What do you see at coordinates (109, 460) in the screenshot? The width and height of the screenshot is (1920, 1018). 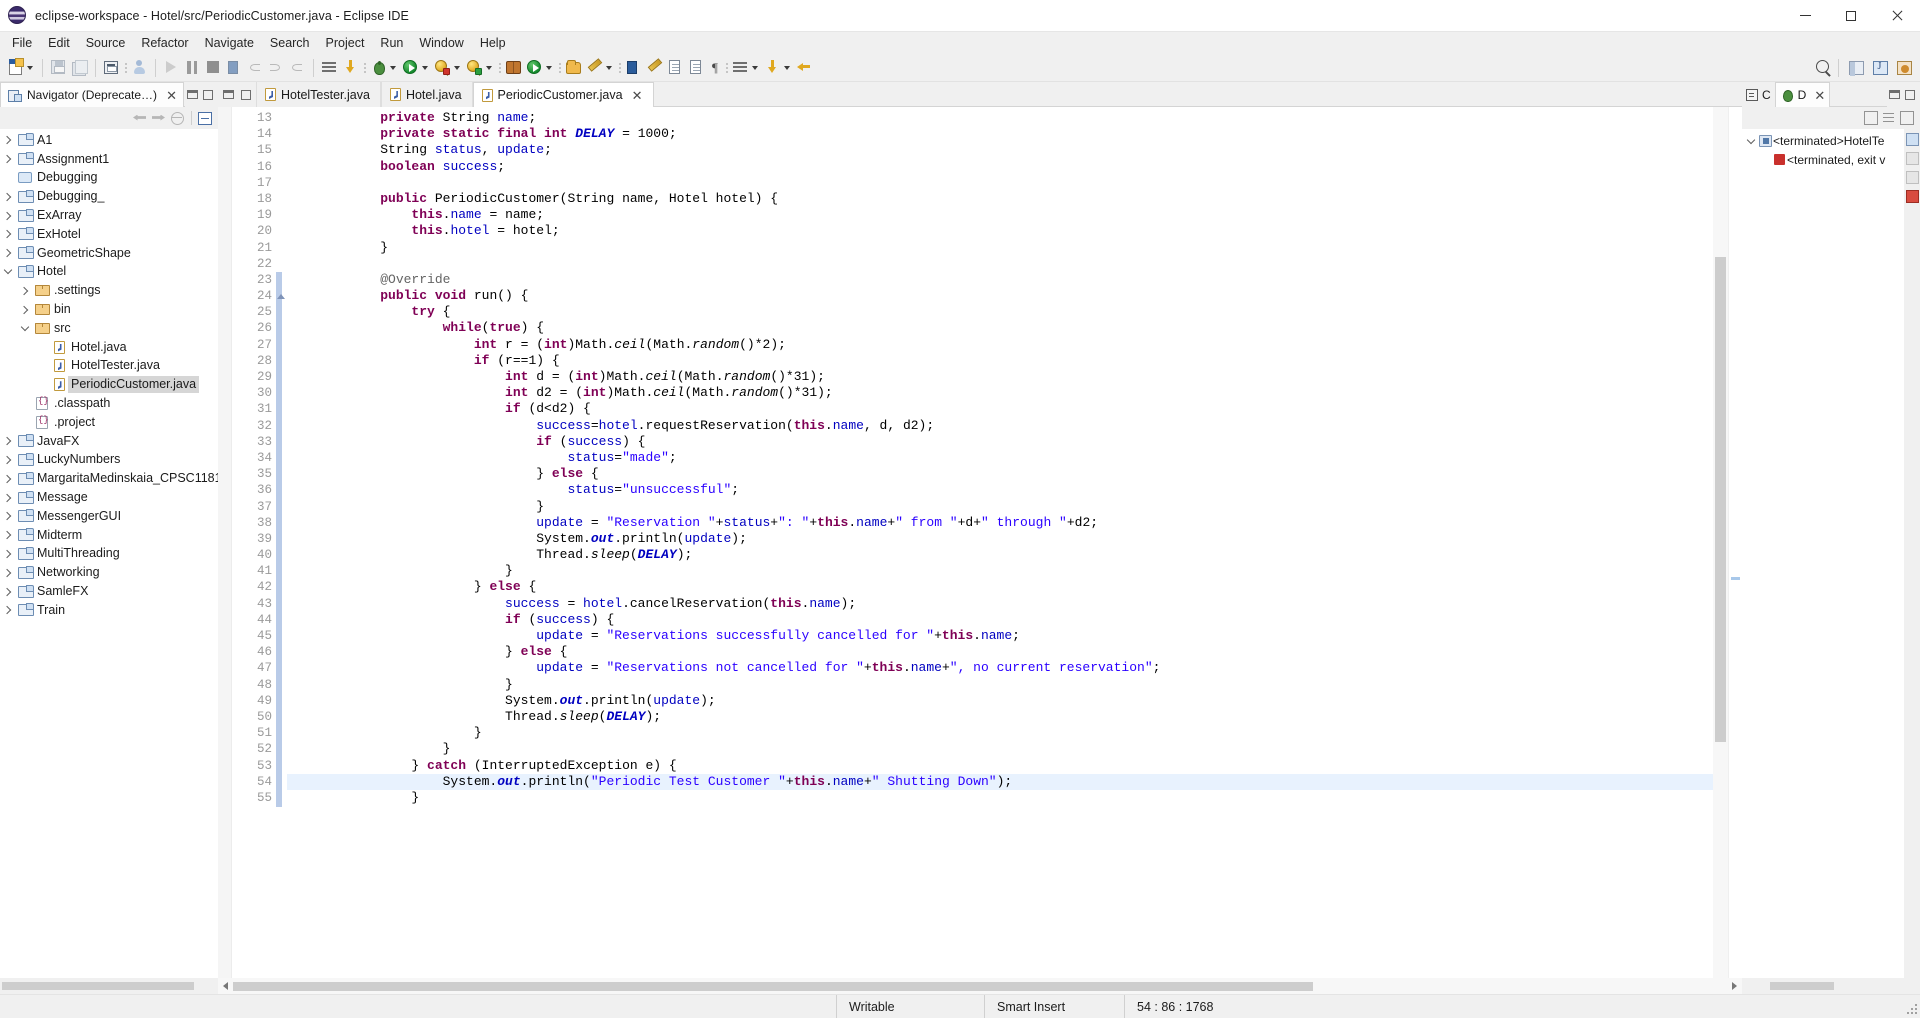 I see `tree-item-luckynumbers: LuckyNumbers` at bounding box center [109, 460].